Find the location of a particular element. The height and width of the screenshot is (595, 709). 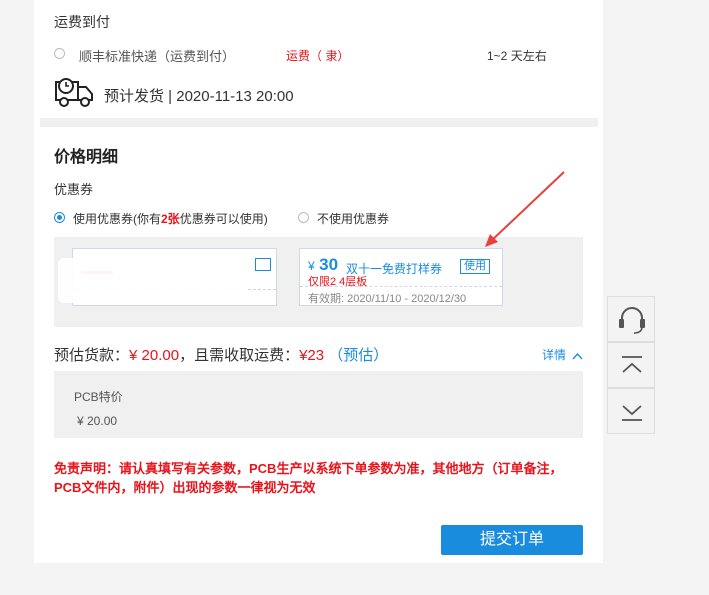

shipping-option-label: 顺丰标准快递（运费到付） is located at coordinates (157, 55).